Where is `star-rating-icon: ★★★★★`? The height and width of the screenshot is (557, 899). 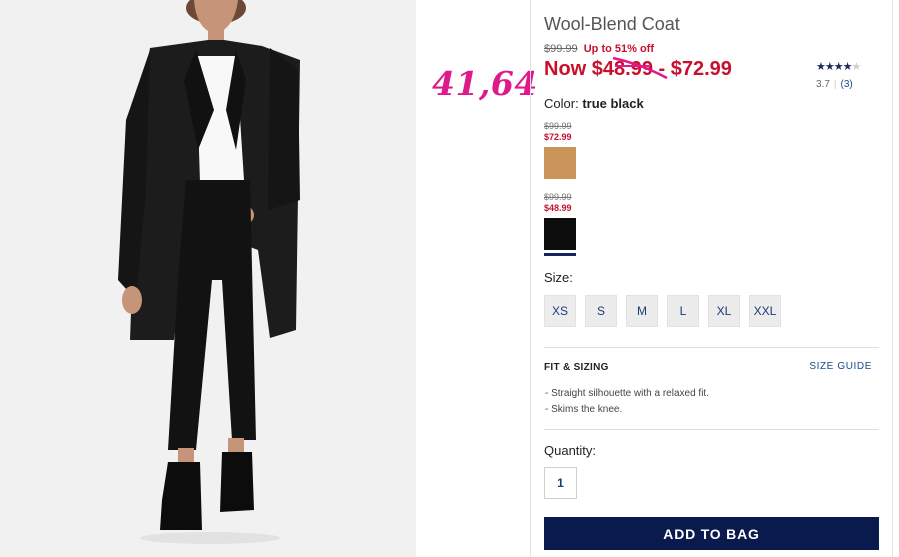 star-rating-icon: ★★★★★ is located at coordinates (838, 67).